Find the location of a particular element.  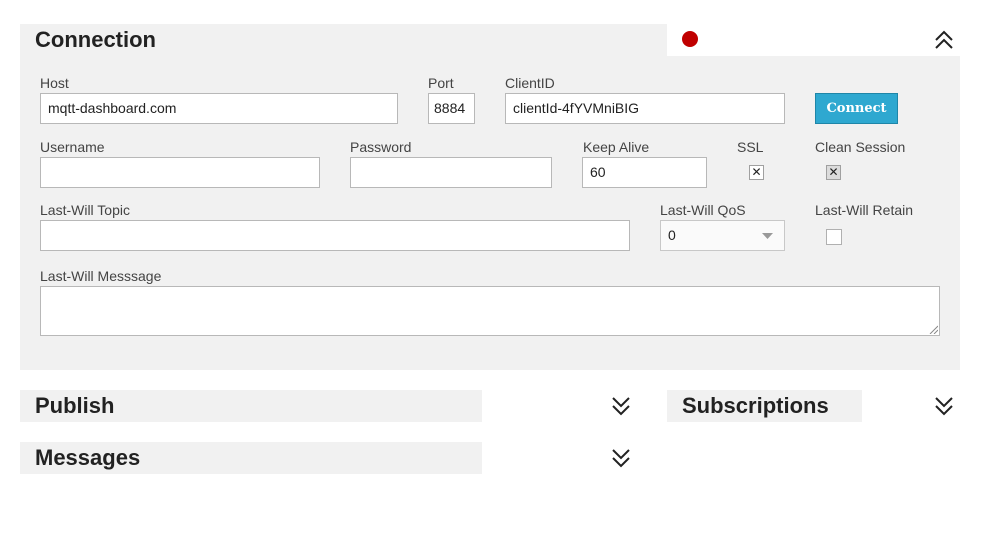

keepalive-input: 60 is located at coordinates (644, 172).